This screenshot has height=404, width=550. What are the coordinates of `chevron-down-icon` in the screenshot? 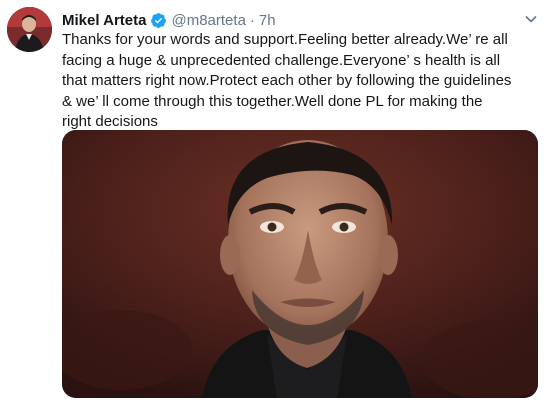 It's located at (531, 19).